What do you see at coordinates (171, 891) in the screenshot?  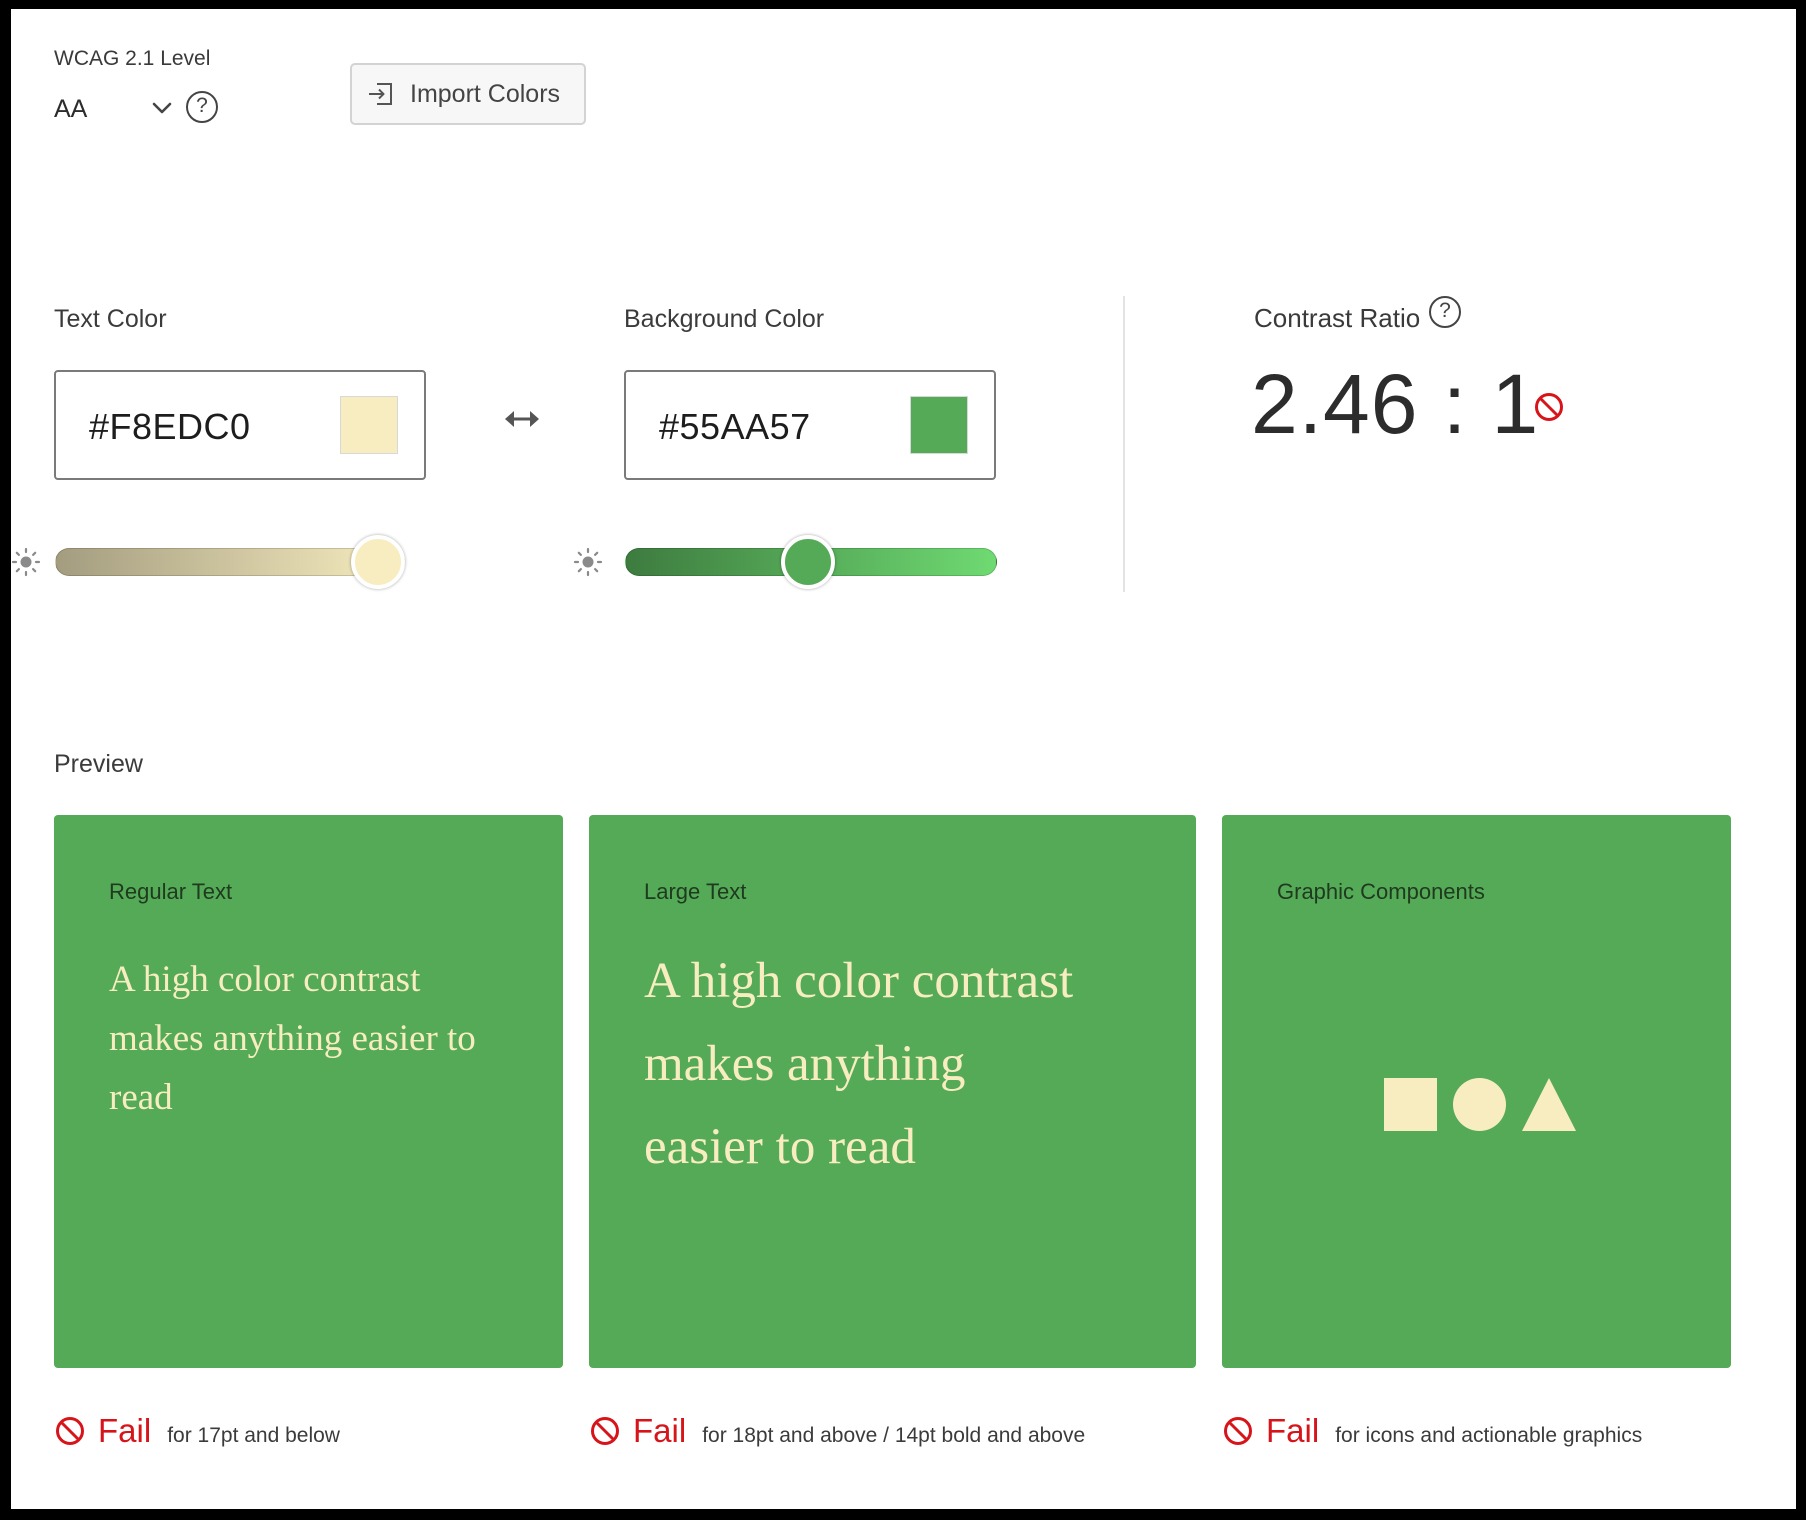 I see `card-title: Regular Text` at bounding box center [171, 891].